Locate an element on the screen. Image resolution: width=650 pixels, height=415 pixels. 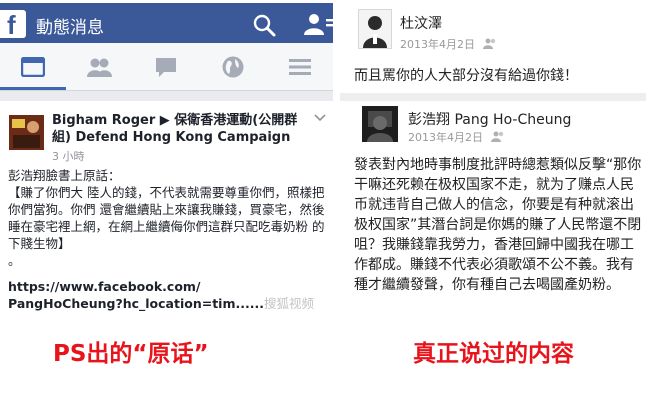
post-body: 而且罵你的人大部分沒有給過你錢！ is located at coordinates (466, 76).